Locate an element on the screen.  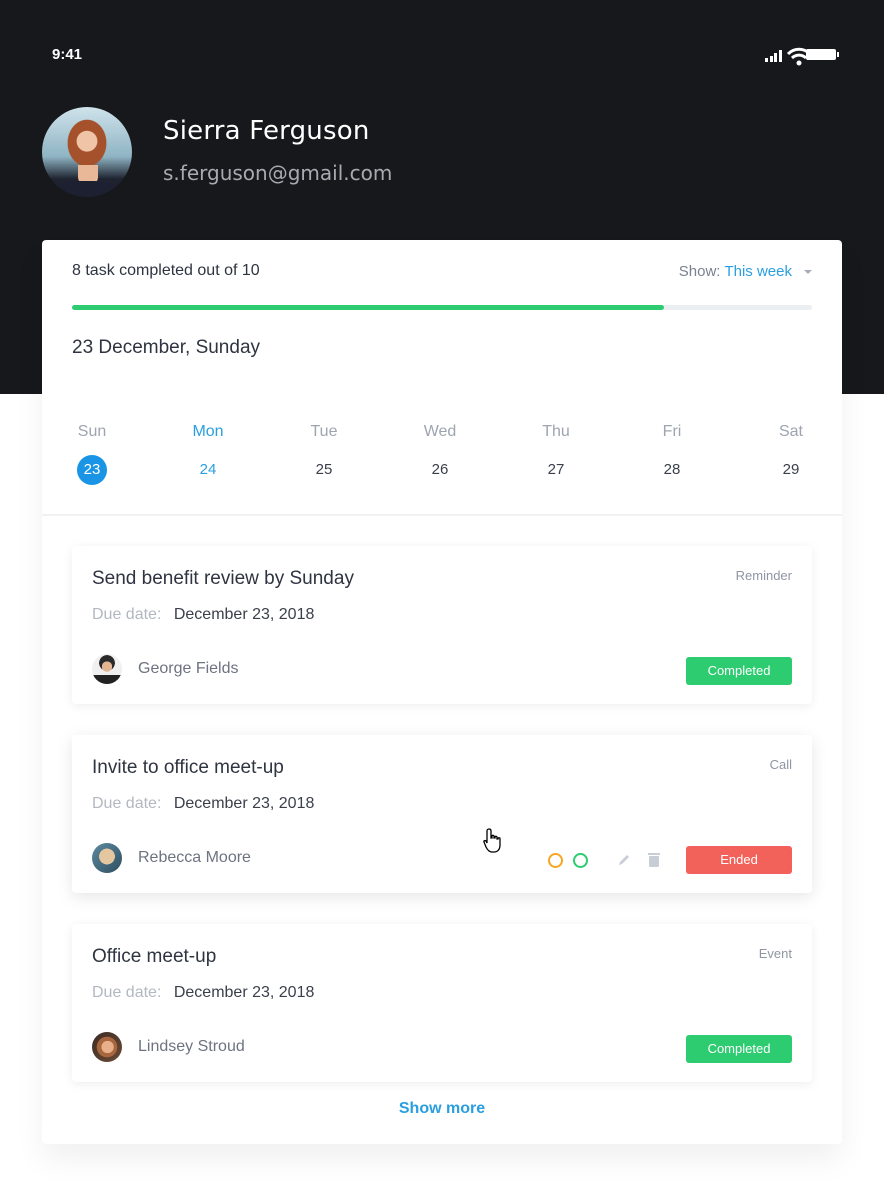
task-assignee: Lindsey Stroud is located at coordinates (168, 1047).